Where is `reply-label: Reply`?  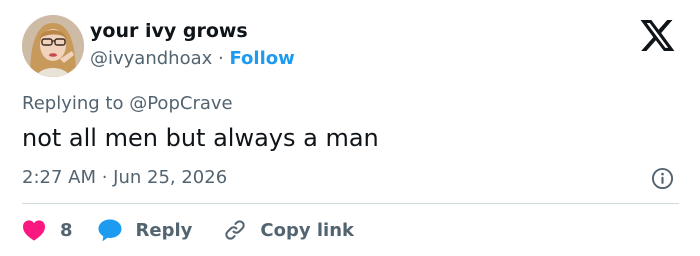
reply-label: Reply is located at coordinates (164, 230).